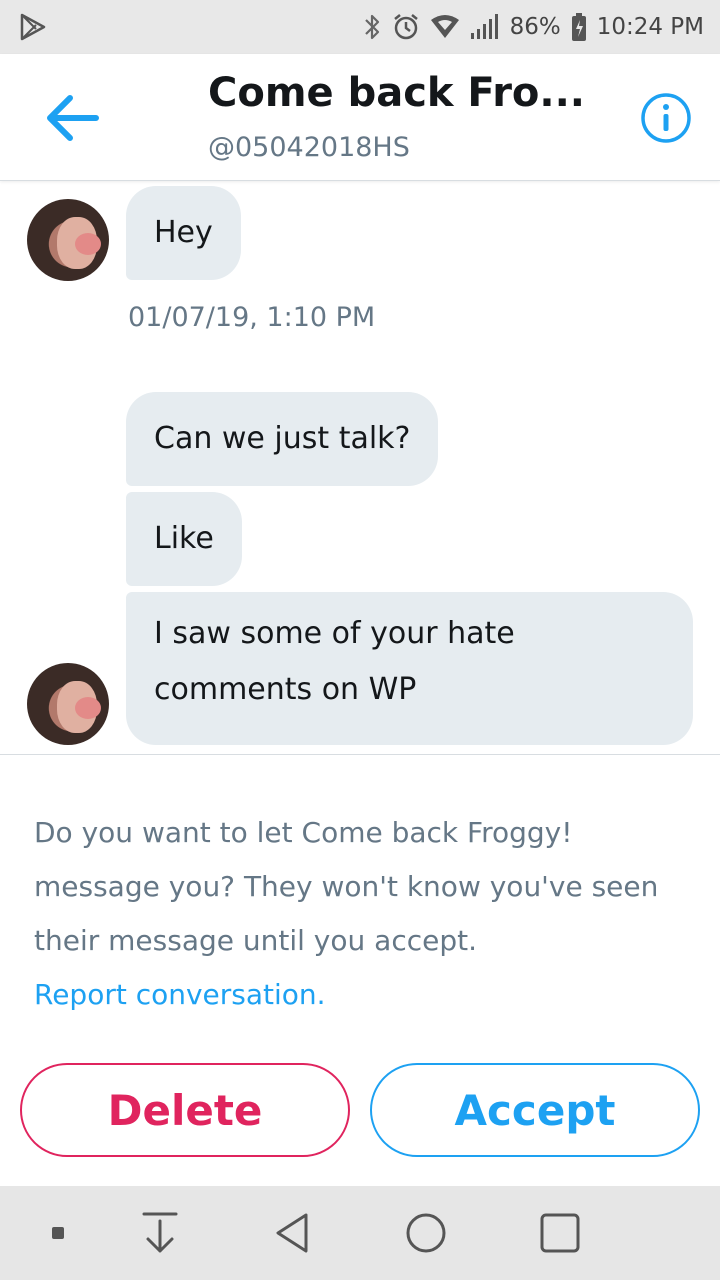 The image size is (720, 1280). What do you see at coordinates (185, 1110) in the screenshot?
I see `delete-button: Delete` at bounding box center [185, 1110].